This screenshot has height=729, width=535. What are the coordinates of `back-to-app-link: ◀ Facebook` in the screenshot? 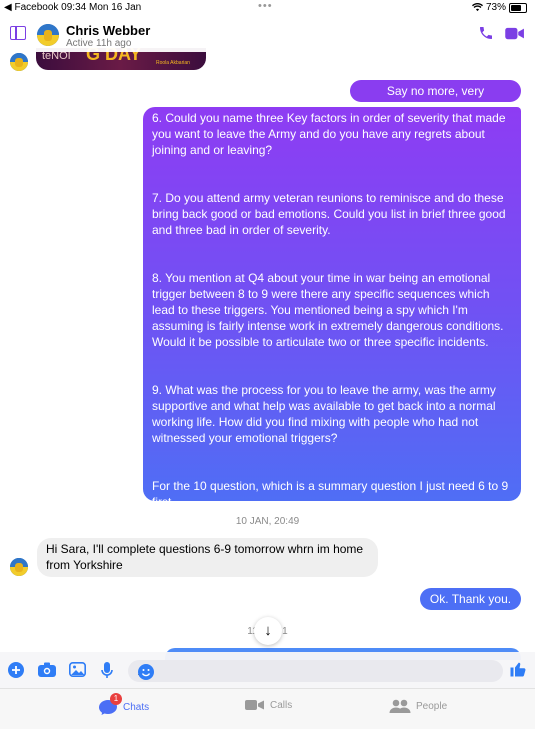 It's located at (31, 7).